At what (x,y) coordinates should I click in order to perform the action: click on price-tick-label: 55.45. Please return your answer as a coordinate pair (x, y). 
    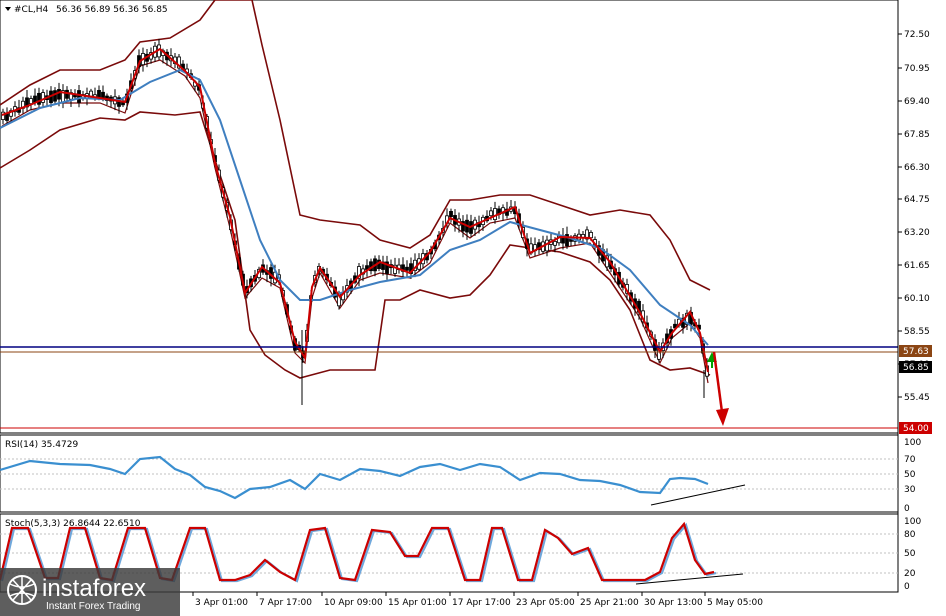
    Looking at the image, I should click on (917, 398).